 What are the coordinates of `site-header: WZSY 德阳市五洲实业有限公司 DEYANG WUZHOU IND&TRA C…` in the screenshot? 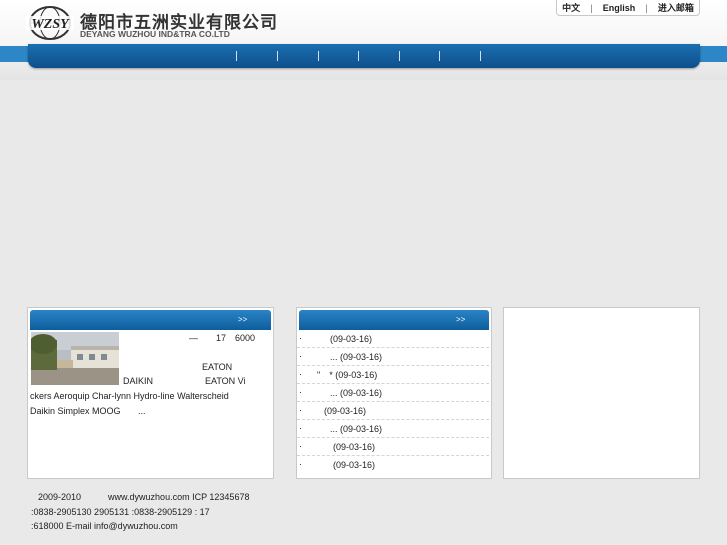 It's located at (363, 40).